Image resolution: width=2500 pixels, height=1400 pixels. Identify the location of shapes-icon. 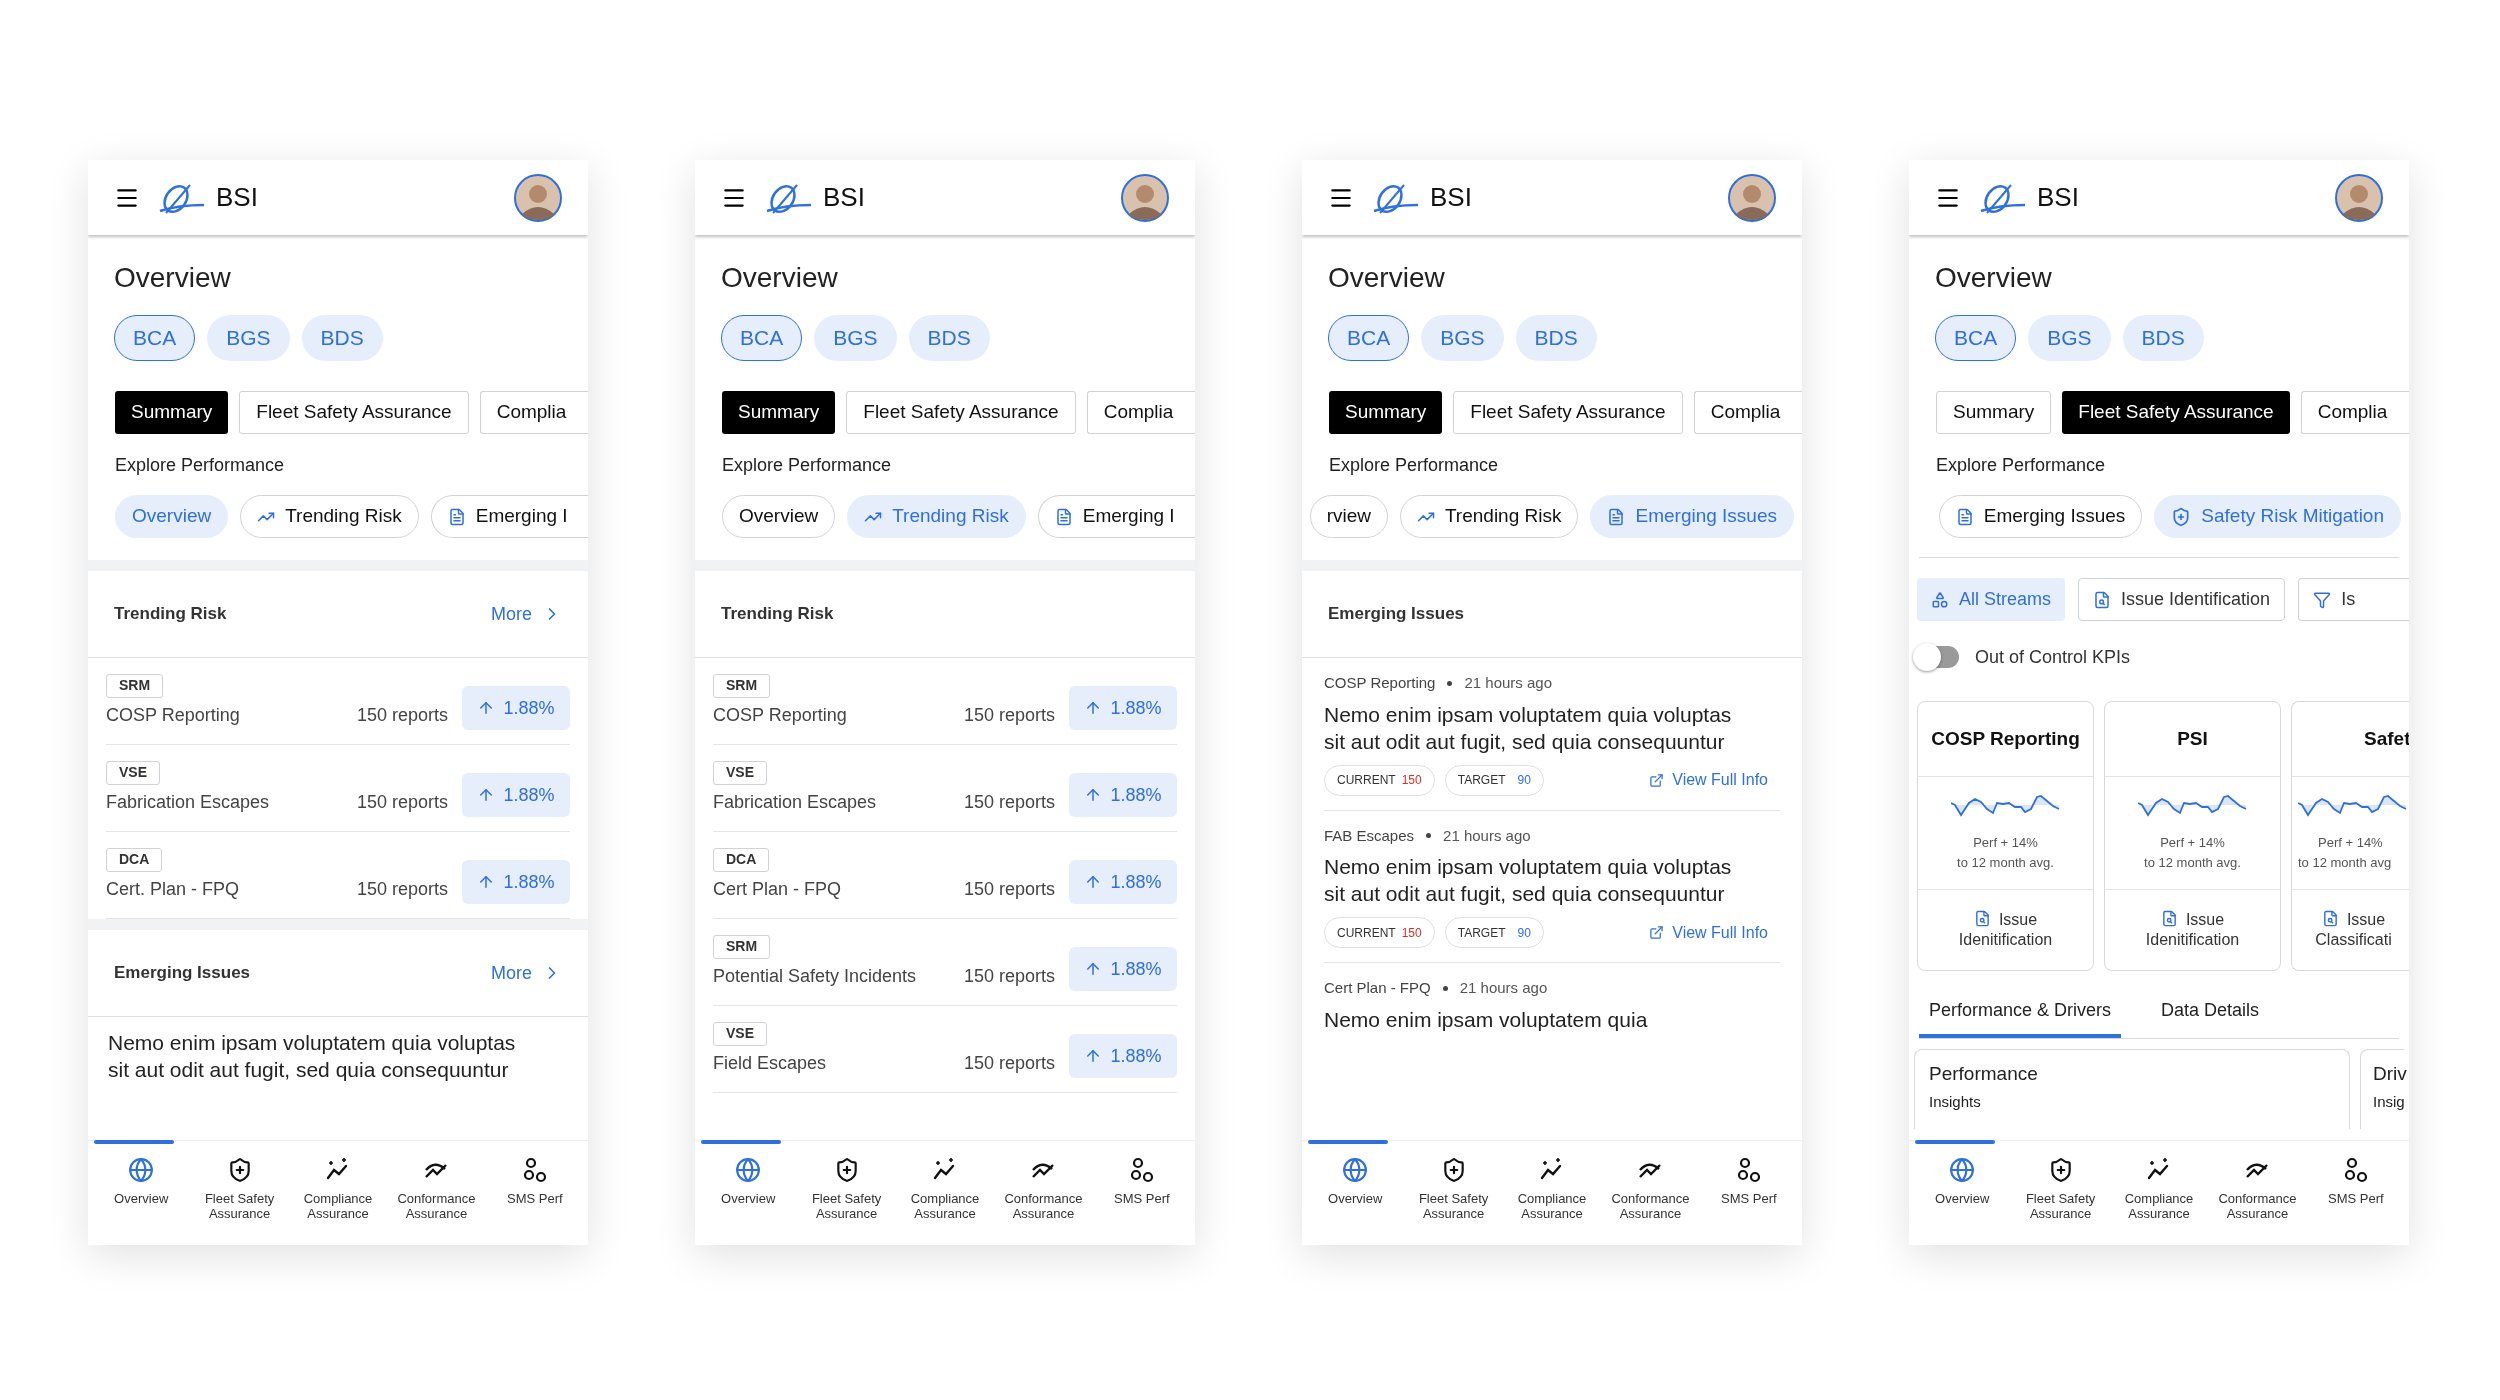
(1940, 599).